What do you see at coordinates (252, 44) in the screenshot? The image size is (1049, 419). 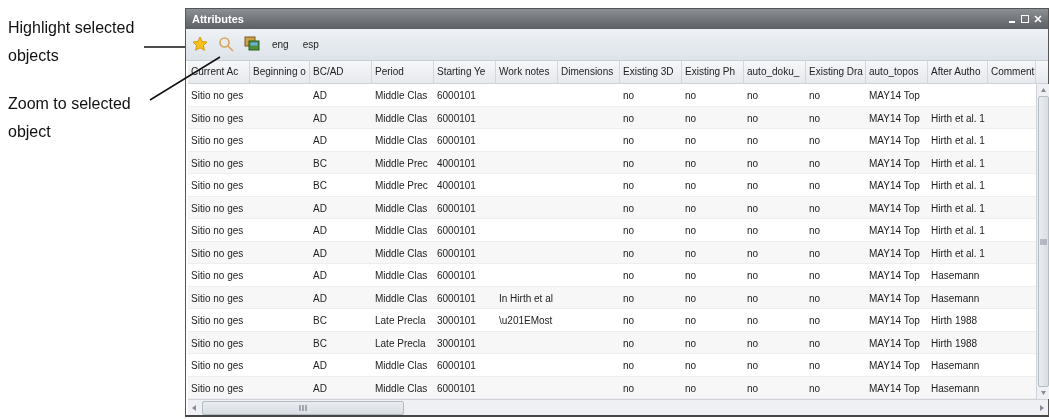 I see `pictures-icon` at bounding box center [252, 44].